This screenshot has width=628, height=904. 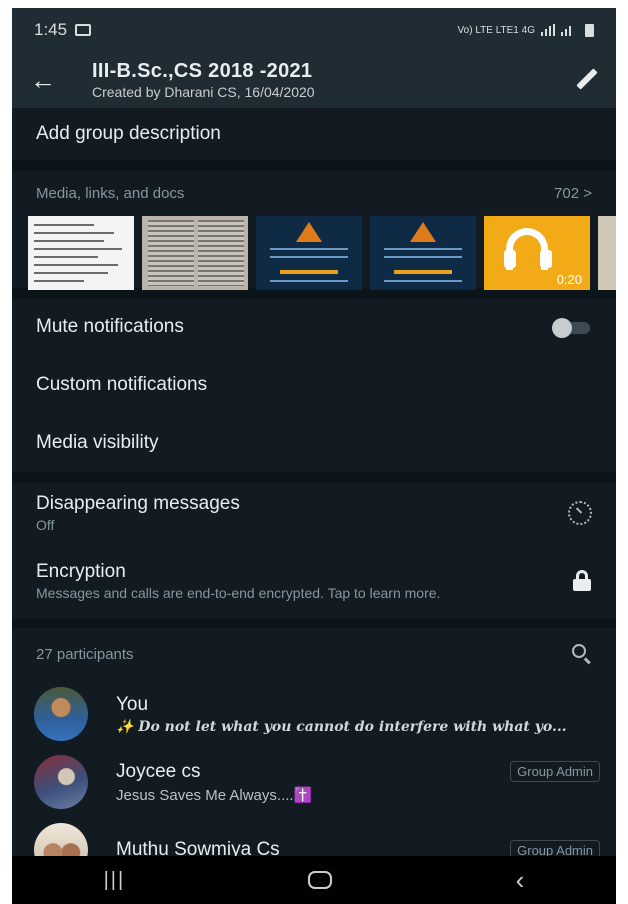 I want to click on media-thumb-partial, so click(x=607, y=253).